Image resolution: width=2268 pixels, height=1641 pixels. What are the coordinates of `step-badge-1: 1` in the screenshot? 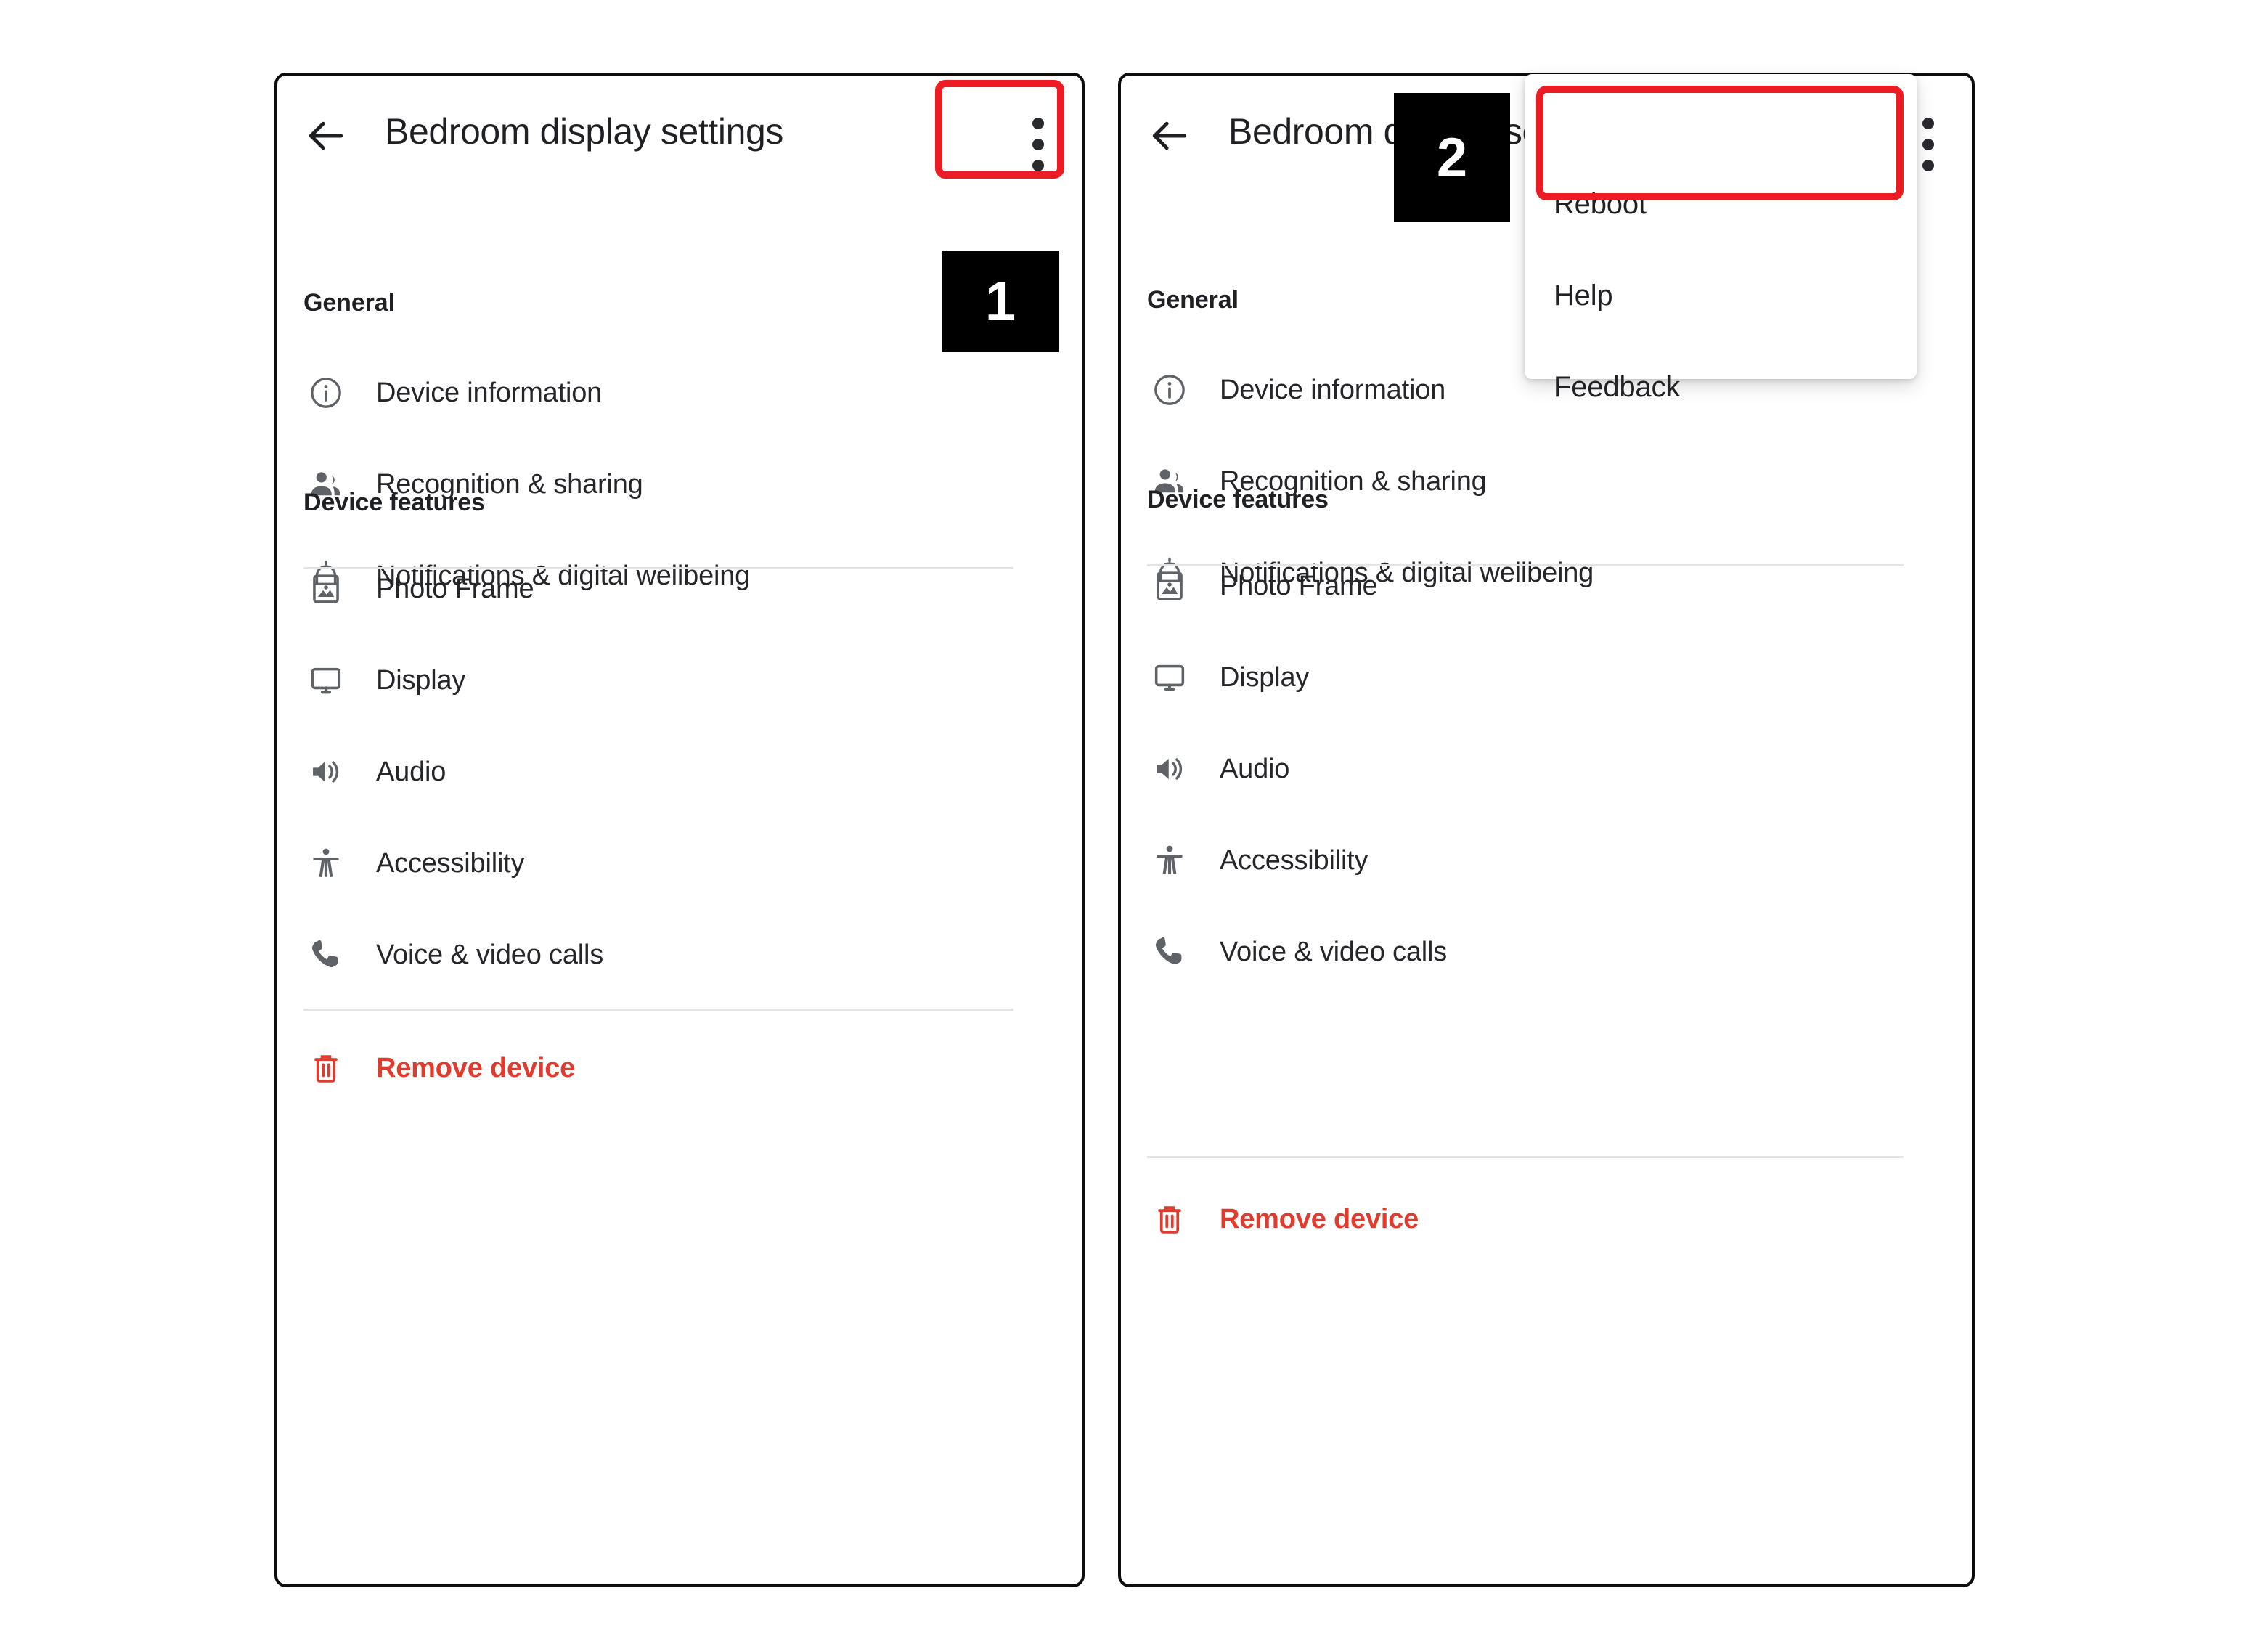 It's located at (1001, 301).